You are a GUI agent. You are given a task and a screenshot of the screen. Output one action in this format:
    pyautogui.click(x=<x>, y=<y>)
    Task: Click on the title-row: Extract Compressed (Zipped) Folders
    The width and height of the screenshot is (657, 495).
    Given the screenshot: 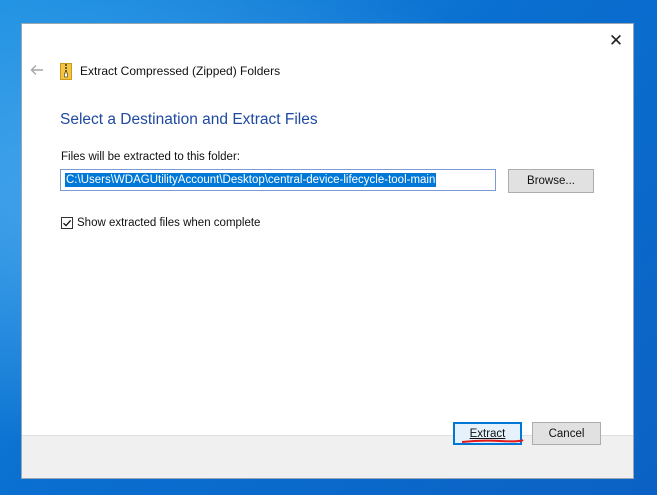 What is the action you would take?
    pyautogui.click(x=170, y=71)
    